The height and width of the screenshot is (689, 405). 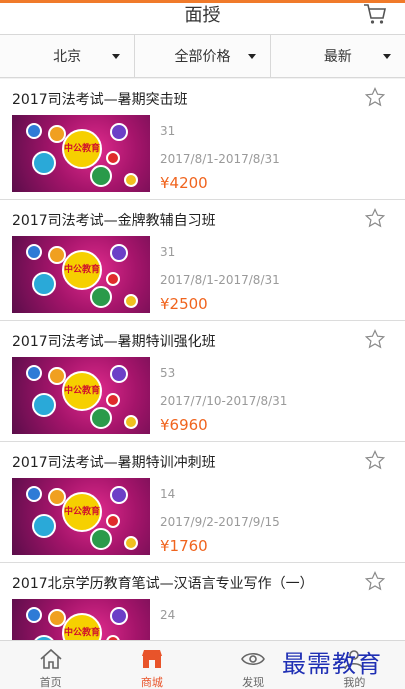 I want to click on filter-bar: 北京 全部价格 最新, so click(x=202, y=56).